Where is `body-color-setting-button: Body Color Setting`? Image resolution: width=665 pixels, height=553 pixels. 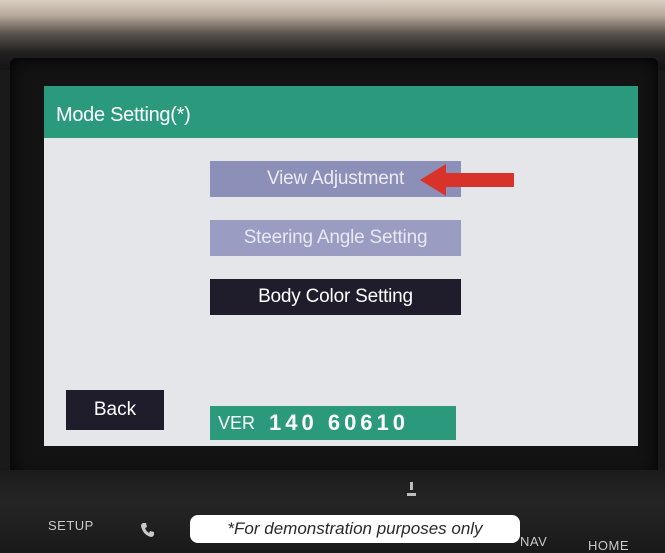 body-color-setting-button: Body Color Setting is located at coordinates (335, 297).